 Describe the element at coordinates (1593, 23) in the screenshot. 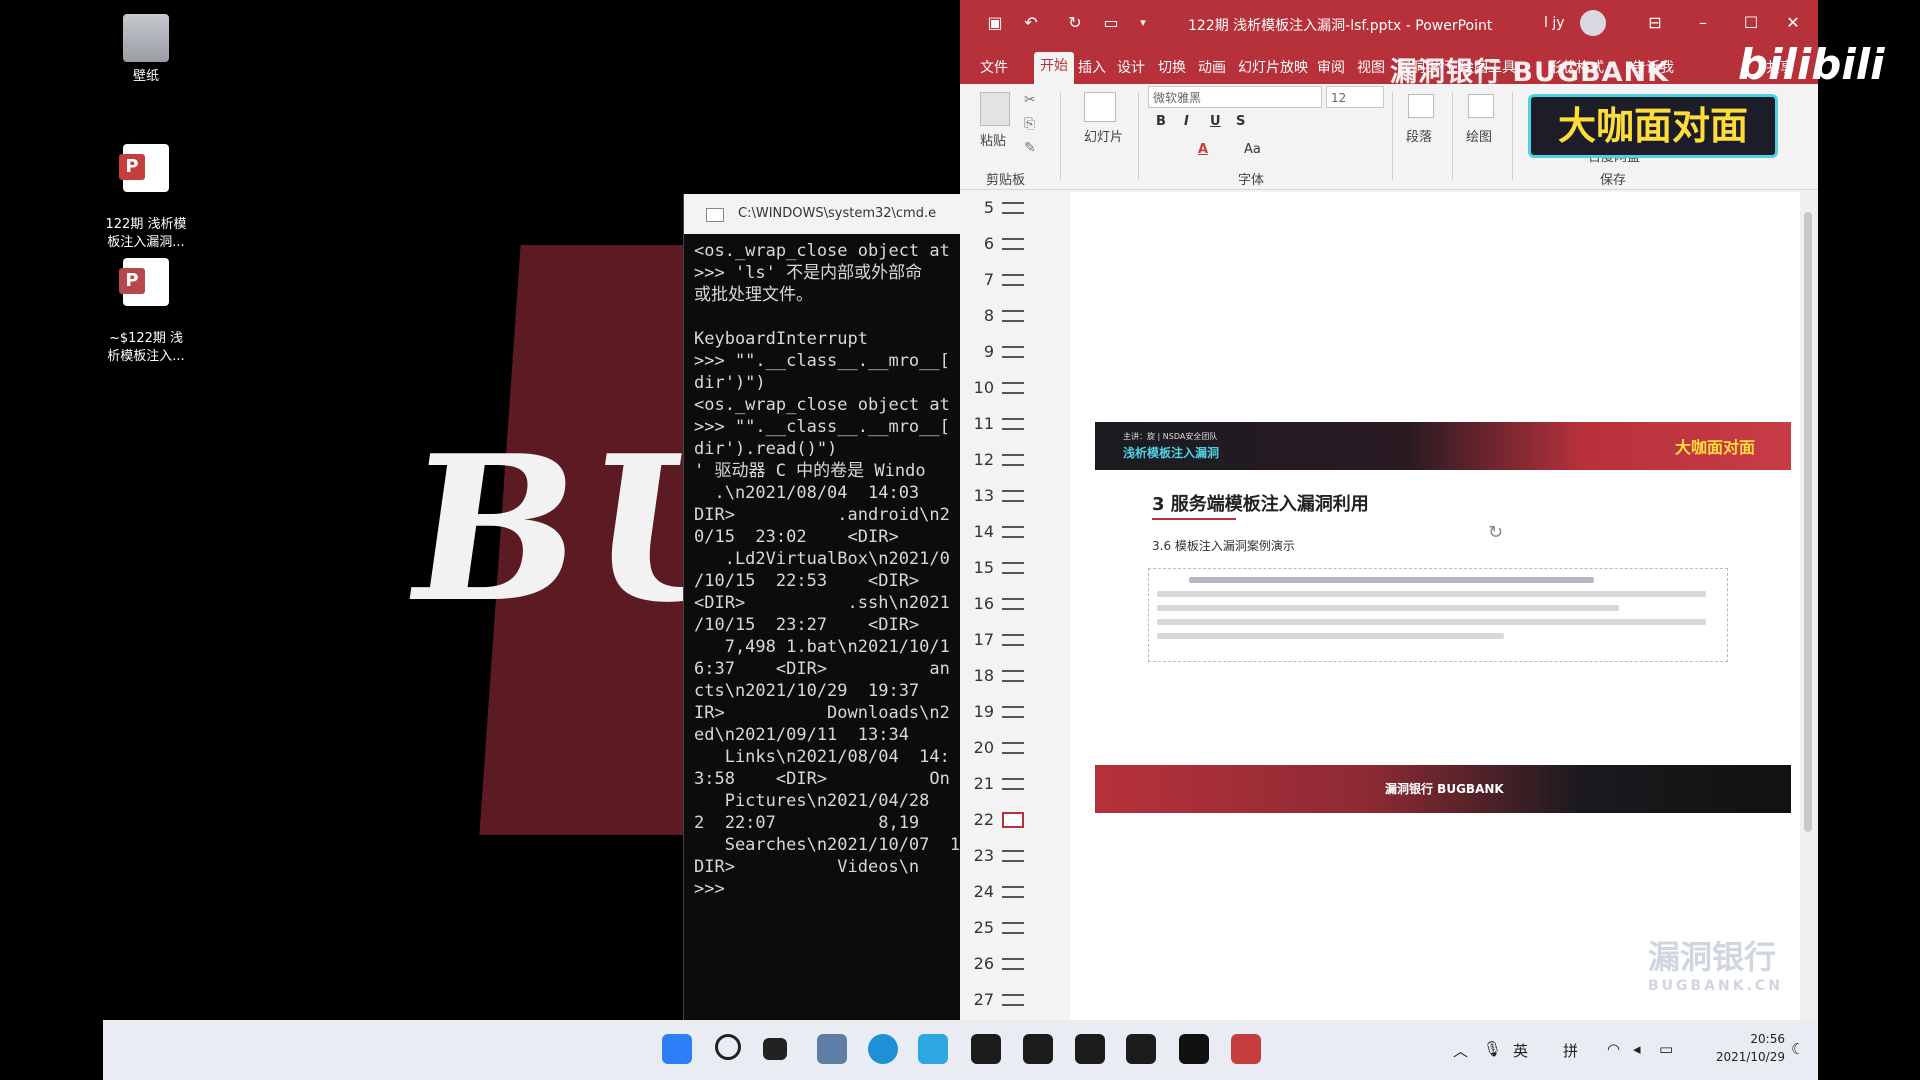

I see `avatar` at that location.